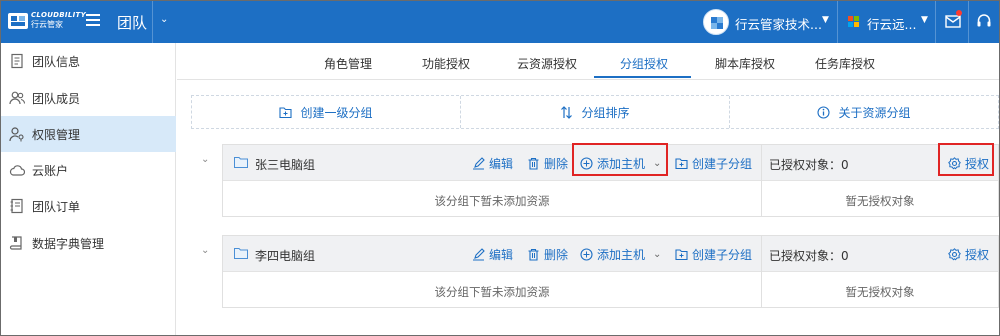  Describe the element at coordinates (152, 22) in the screenshot. I see `nav-divider` at that location.